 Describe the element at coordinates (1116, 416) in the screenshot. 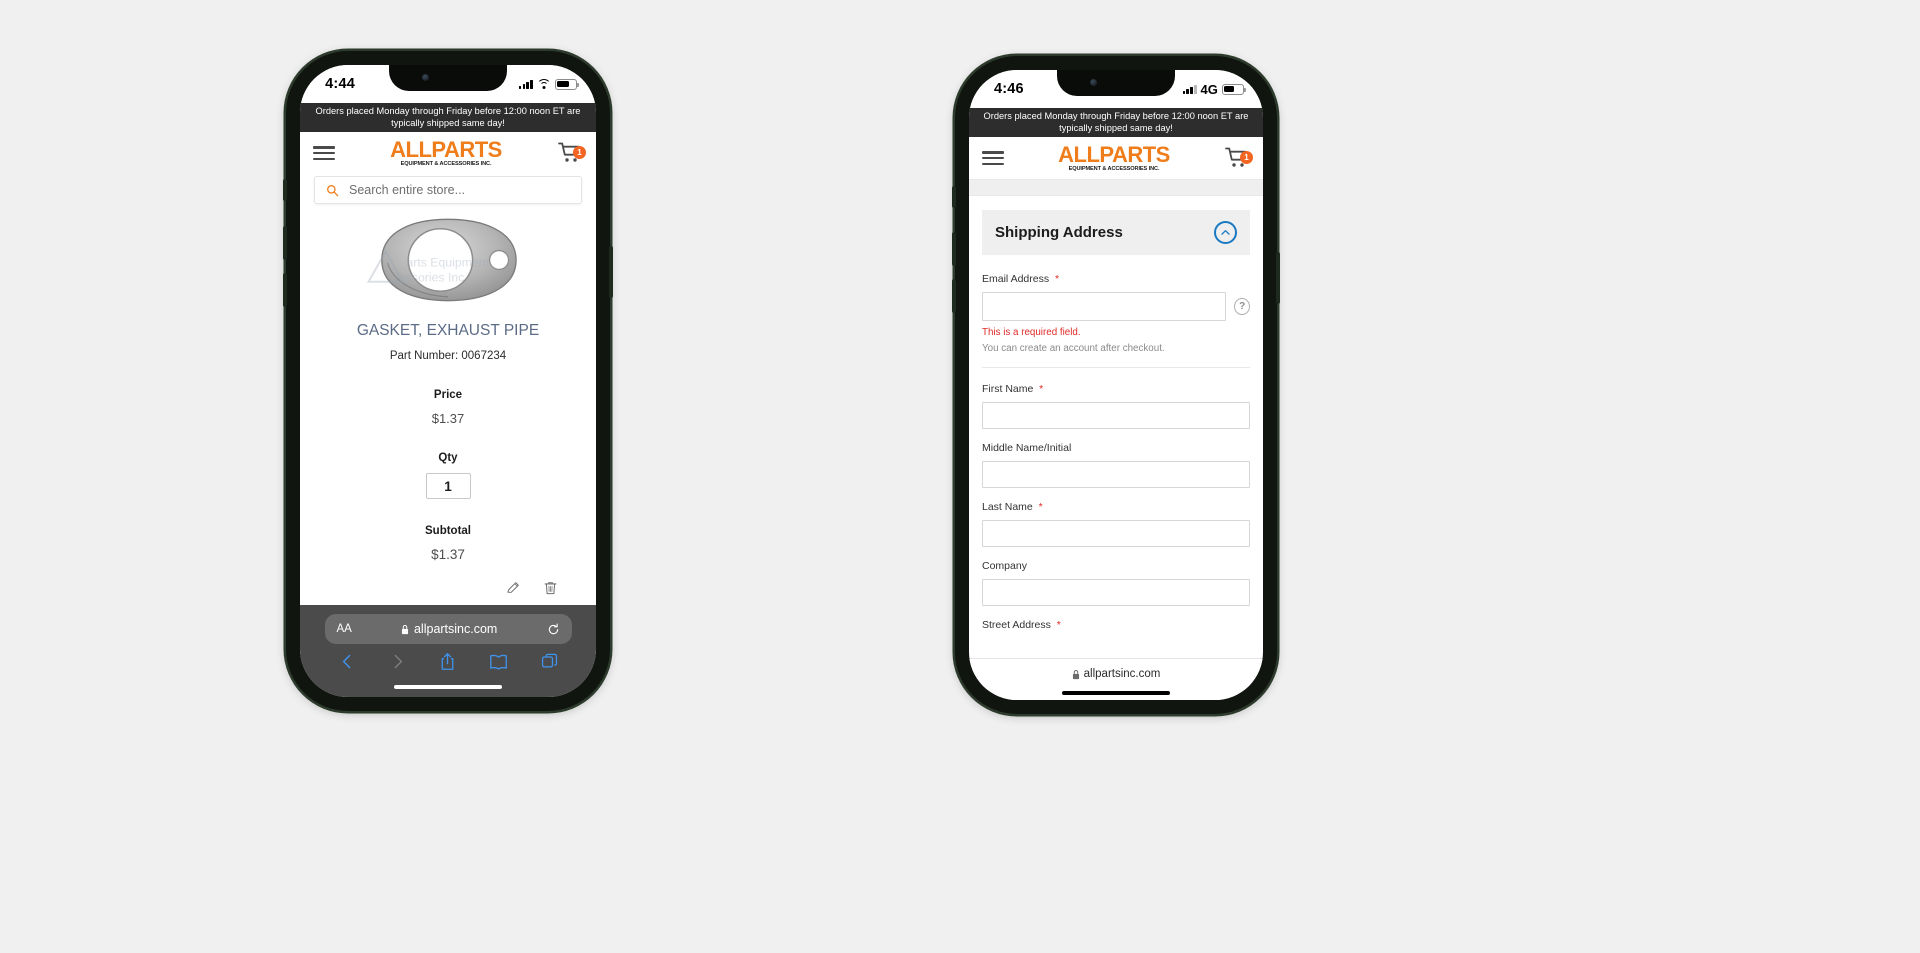

I see `first-name-field` at that location.